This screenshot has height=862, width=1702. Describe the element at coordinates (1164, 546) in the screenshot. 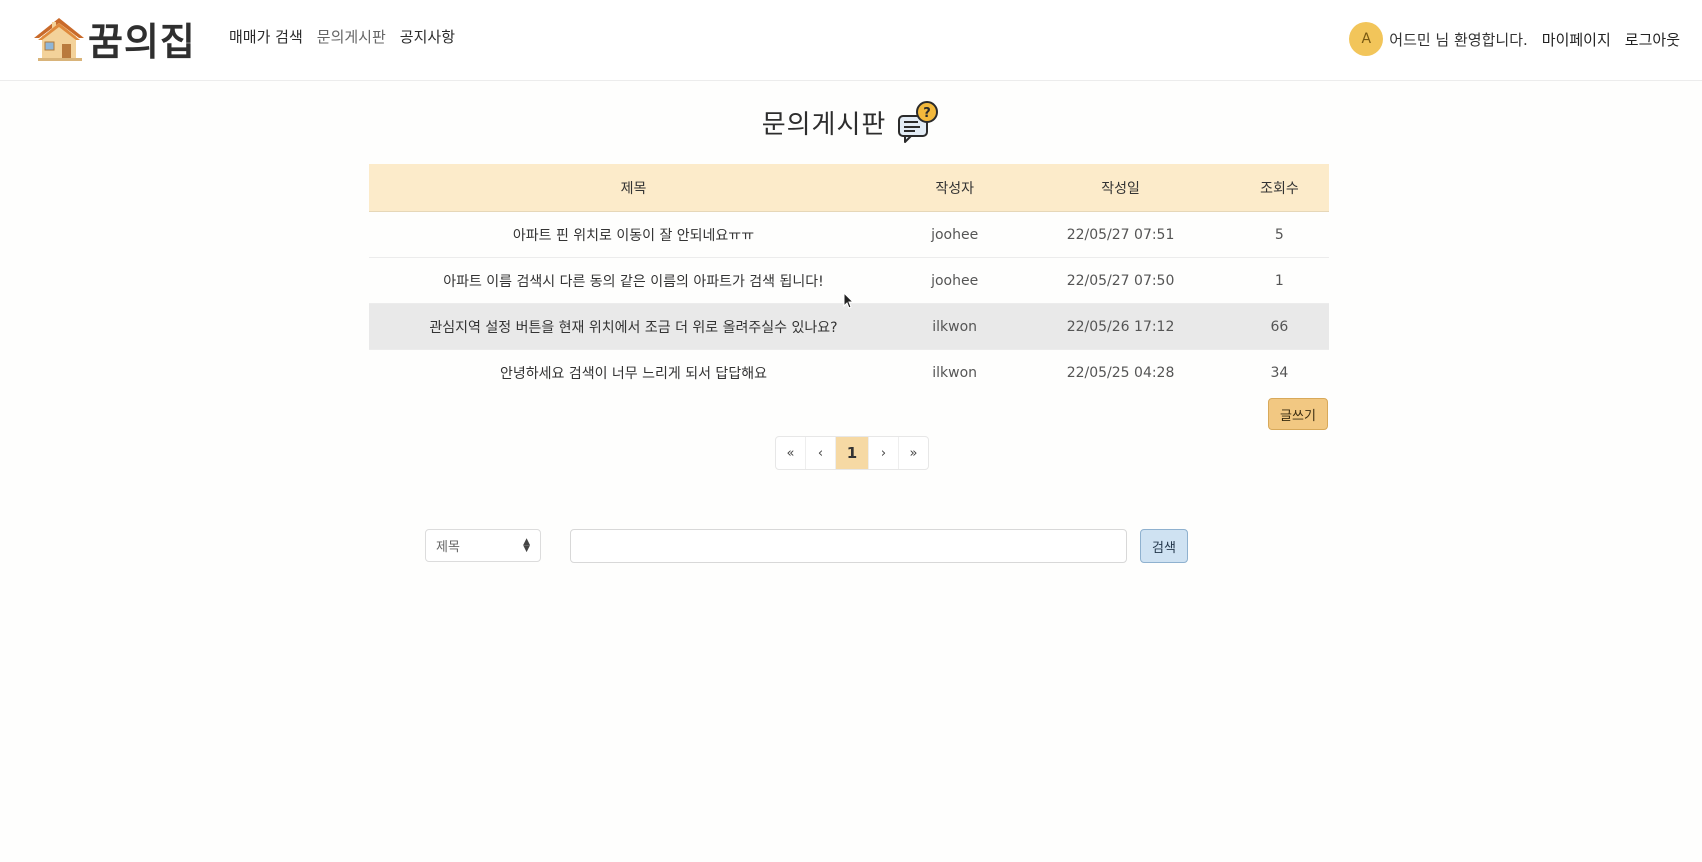

I see `search-button: 검색` at that location.